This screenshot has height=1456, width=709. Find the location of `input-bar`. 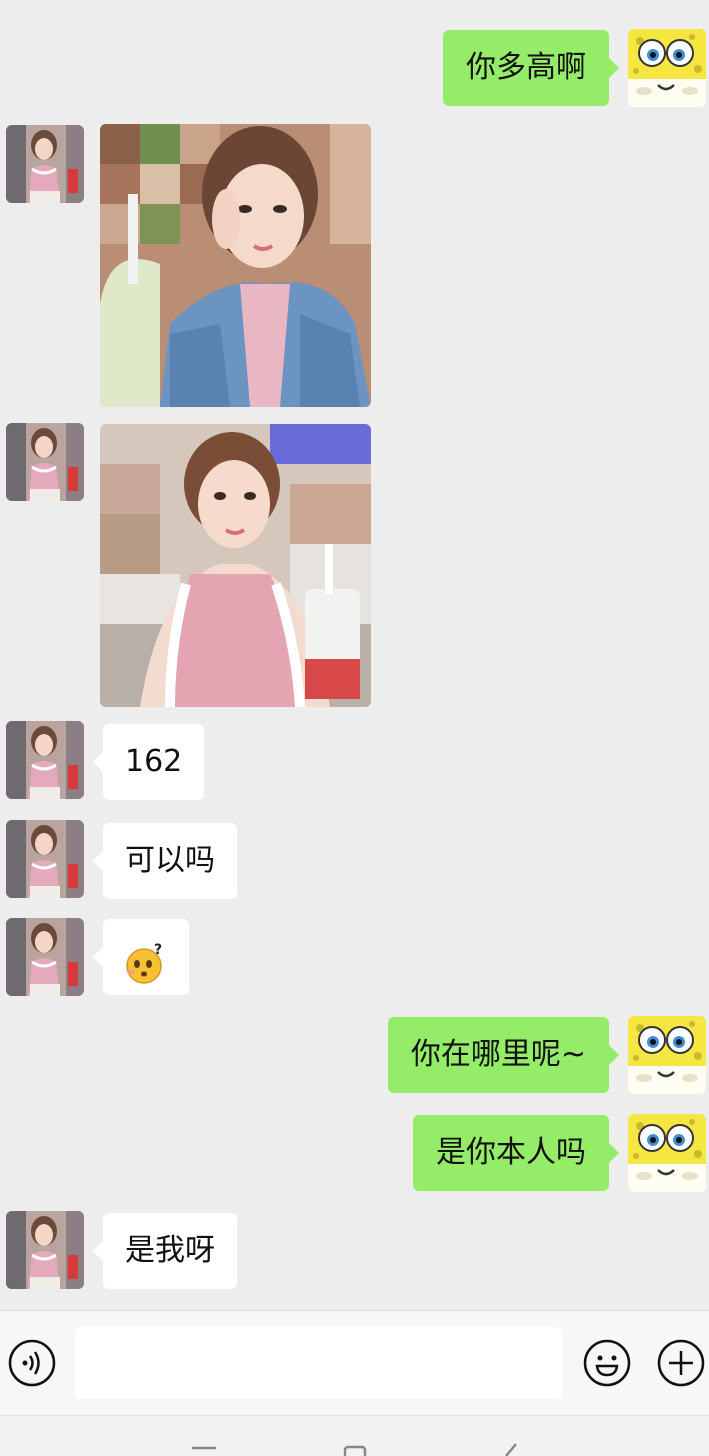

input-bar is located at coordinates (354, 1363).